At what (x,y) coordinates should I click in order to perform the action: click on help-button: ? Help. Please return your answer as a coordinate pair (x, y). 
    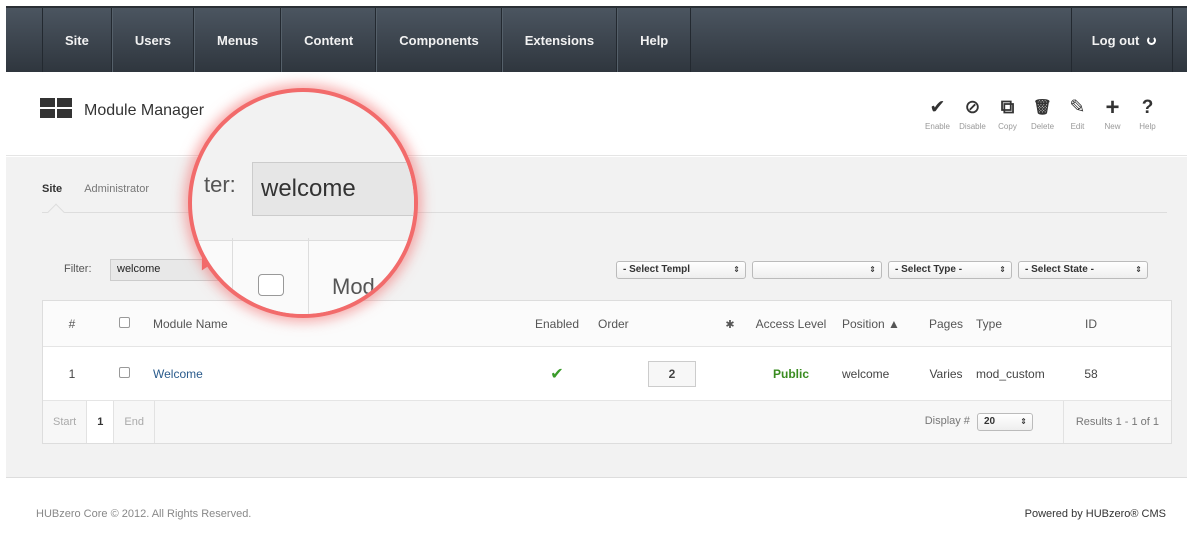
    Looking at the image, I should click on (1147, 114).